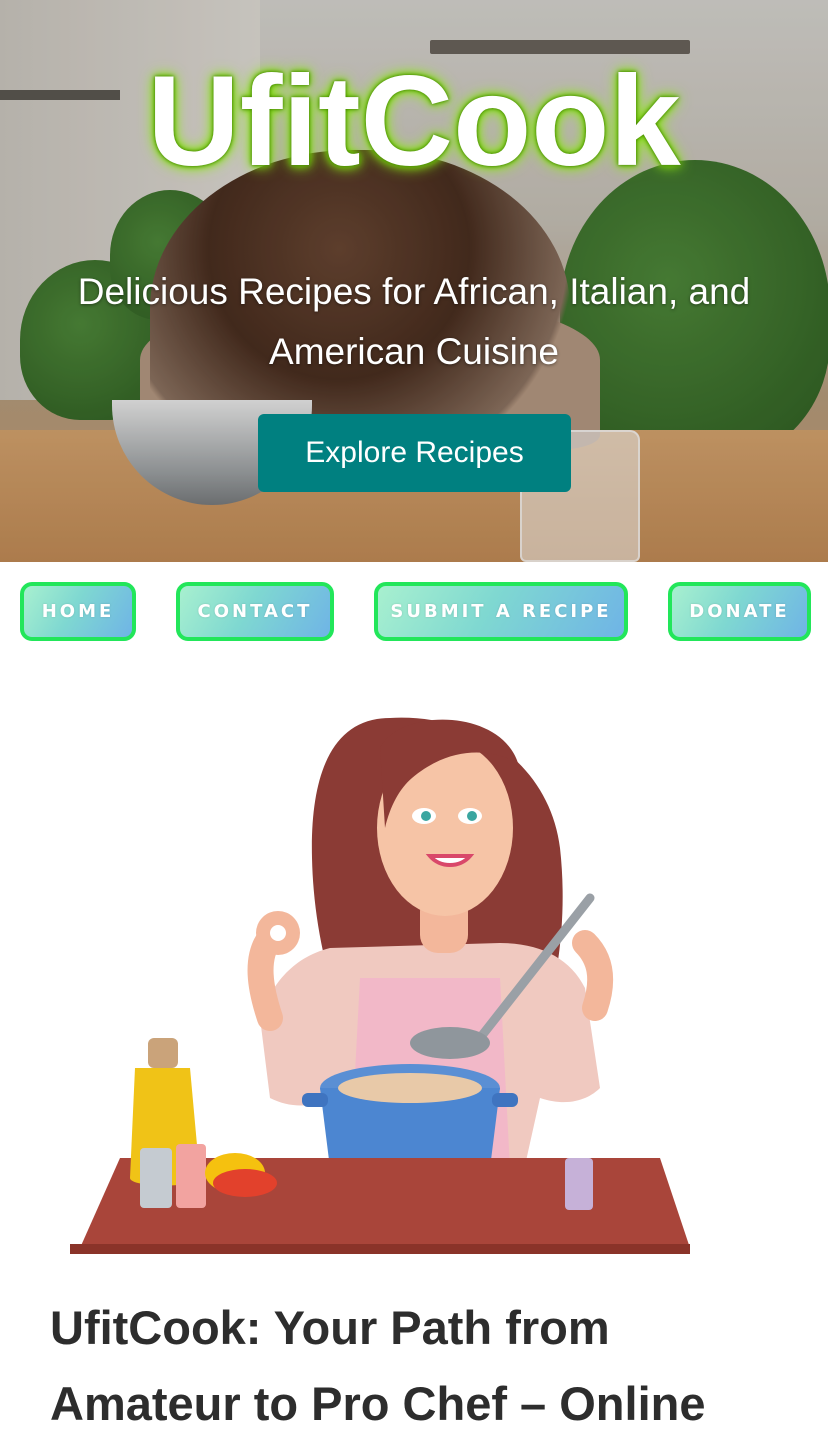  I want to click on main-nav: HOME CONTACT SUBMIT A RECIPE DONATE, so click(414, 612).